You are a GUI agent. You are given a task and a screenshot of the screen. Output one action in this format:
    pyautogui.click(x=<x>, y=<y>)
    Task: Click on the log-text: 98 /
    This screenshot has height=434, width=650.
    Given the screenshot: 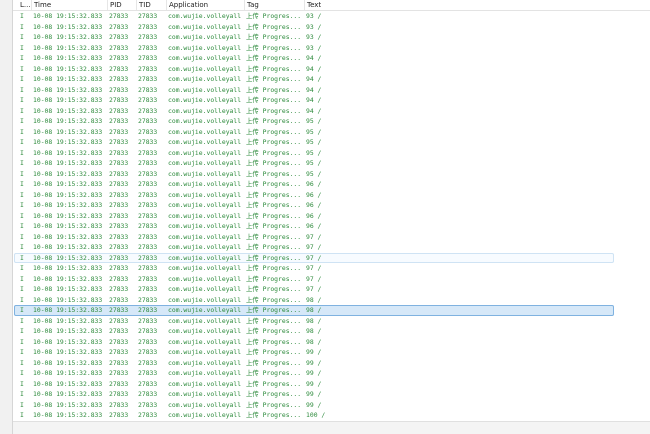 What is the action you would take?
    pyautogui.click(x=314, y=310)
    